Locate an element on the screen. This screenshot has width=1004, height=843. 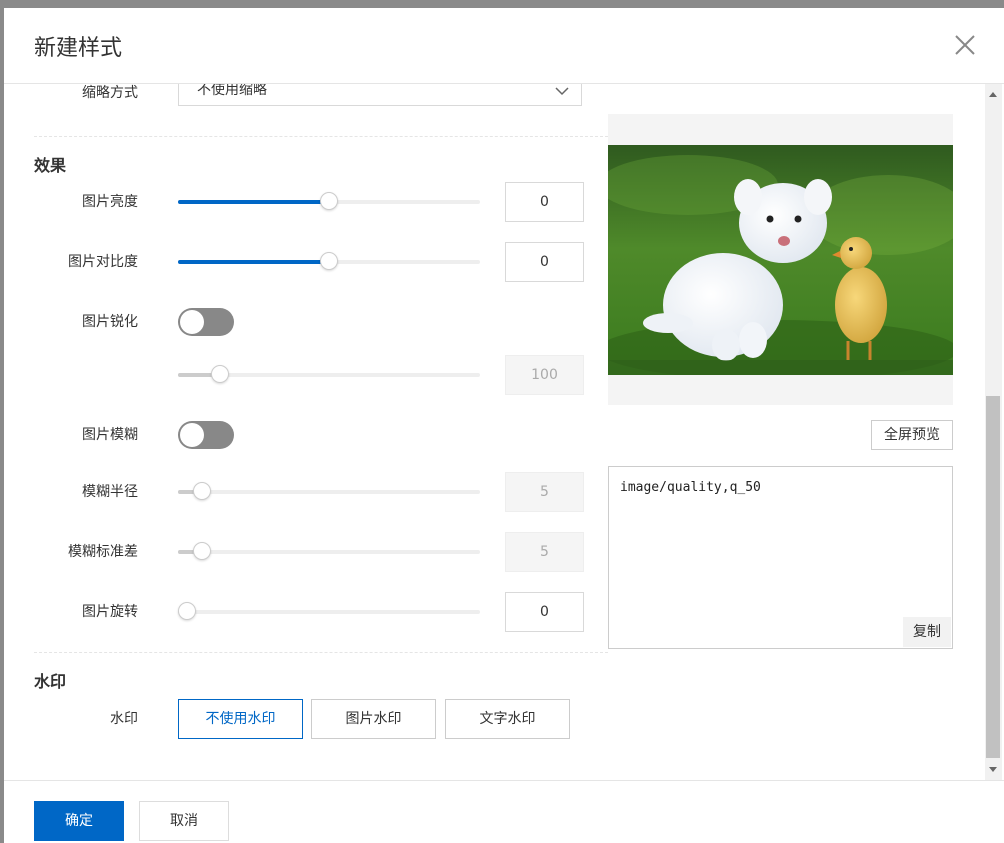
watermark-option-text: 文字水印 is located at coordinates (507, 719).